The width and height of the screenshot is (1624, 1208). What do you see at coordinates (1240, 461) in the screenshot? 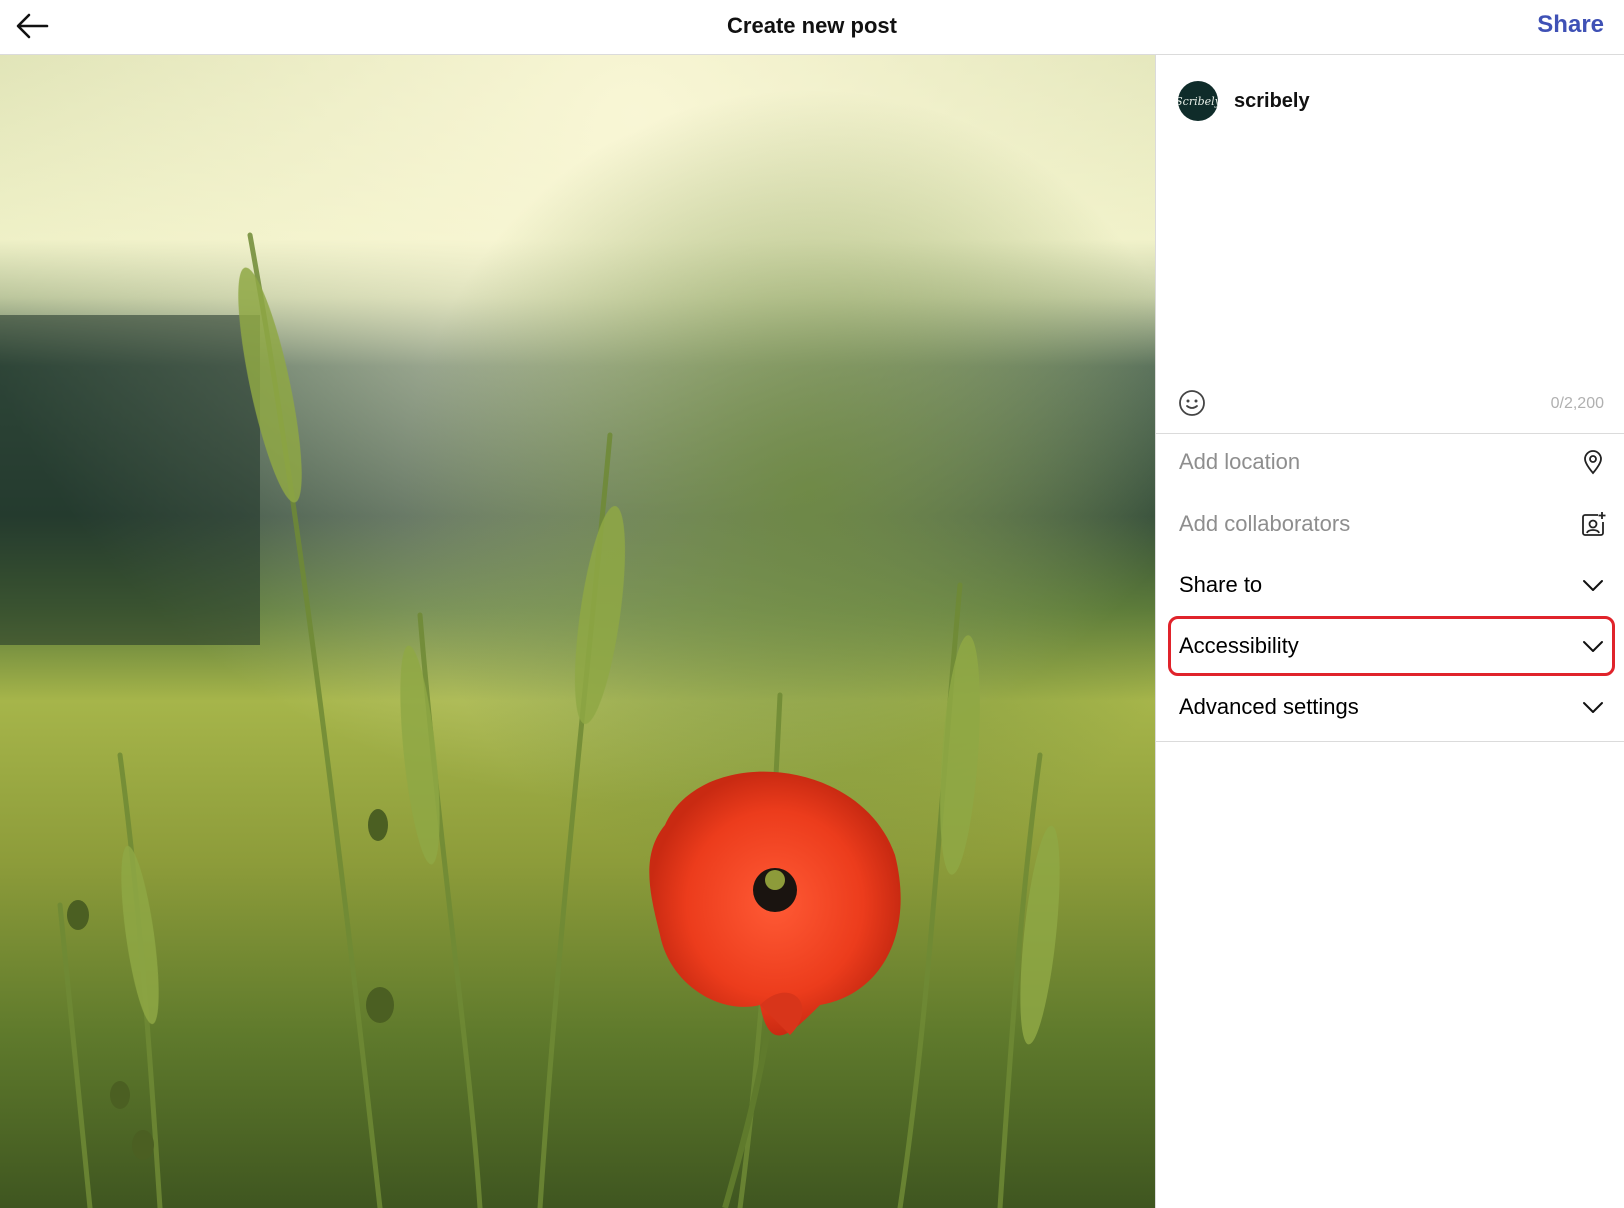
I see `add-location-label: Add location` at bounding box center [1240, 461].